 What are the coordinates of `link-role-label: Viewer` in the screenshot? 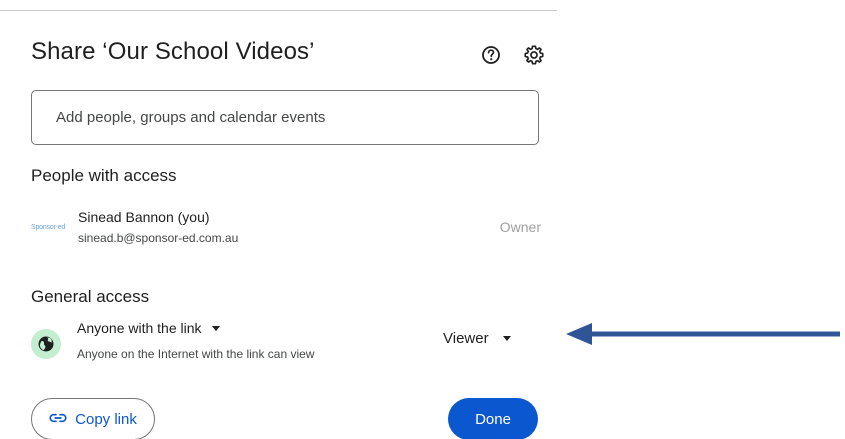 It's located at (466, 338).